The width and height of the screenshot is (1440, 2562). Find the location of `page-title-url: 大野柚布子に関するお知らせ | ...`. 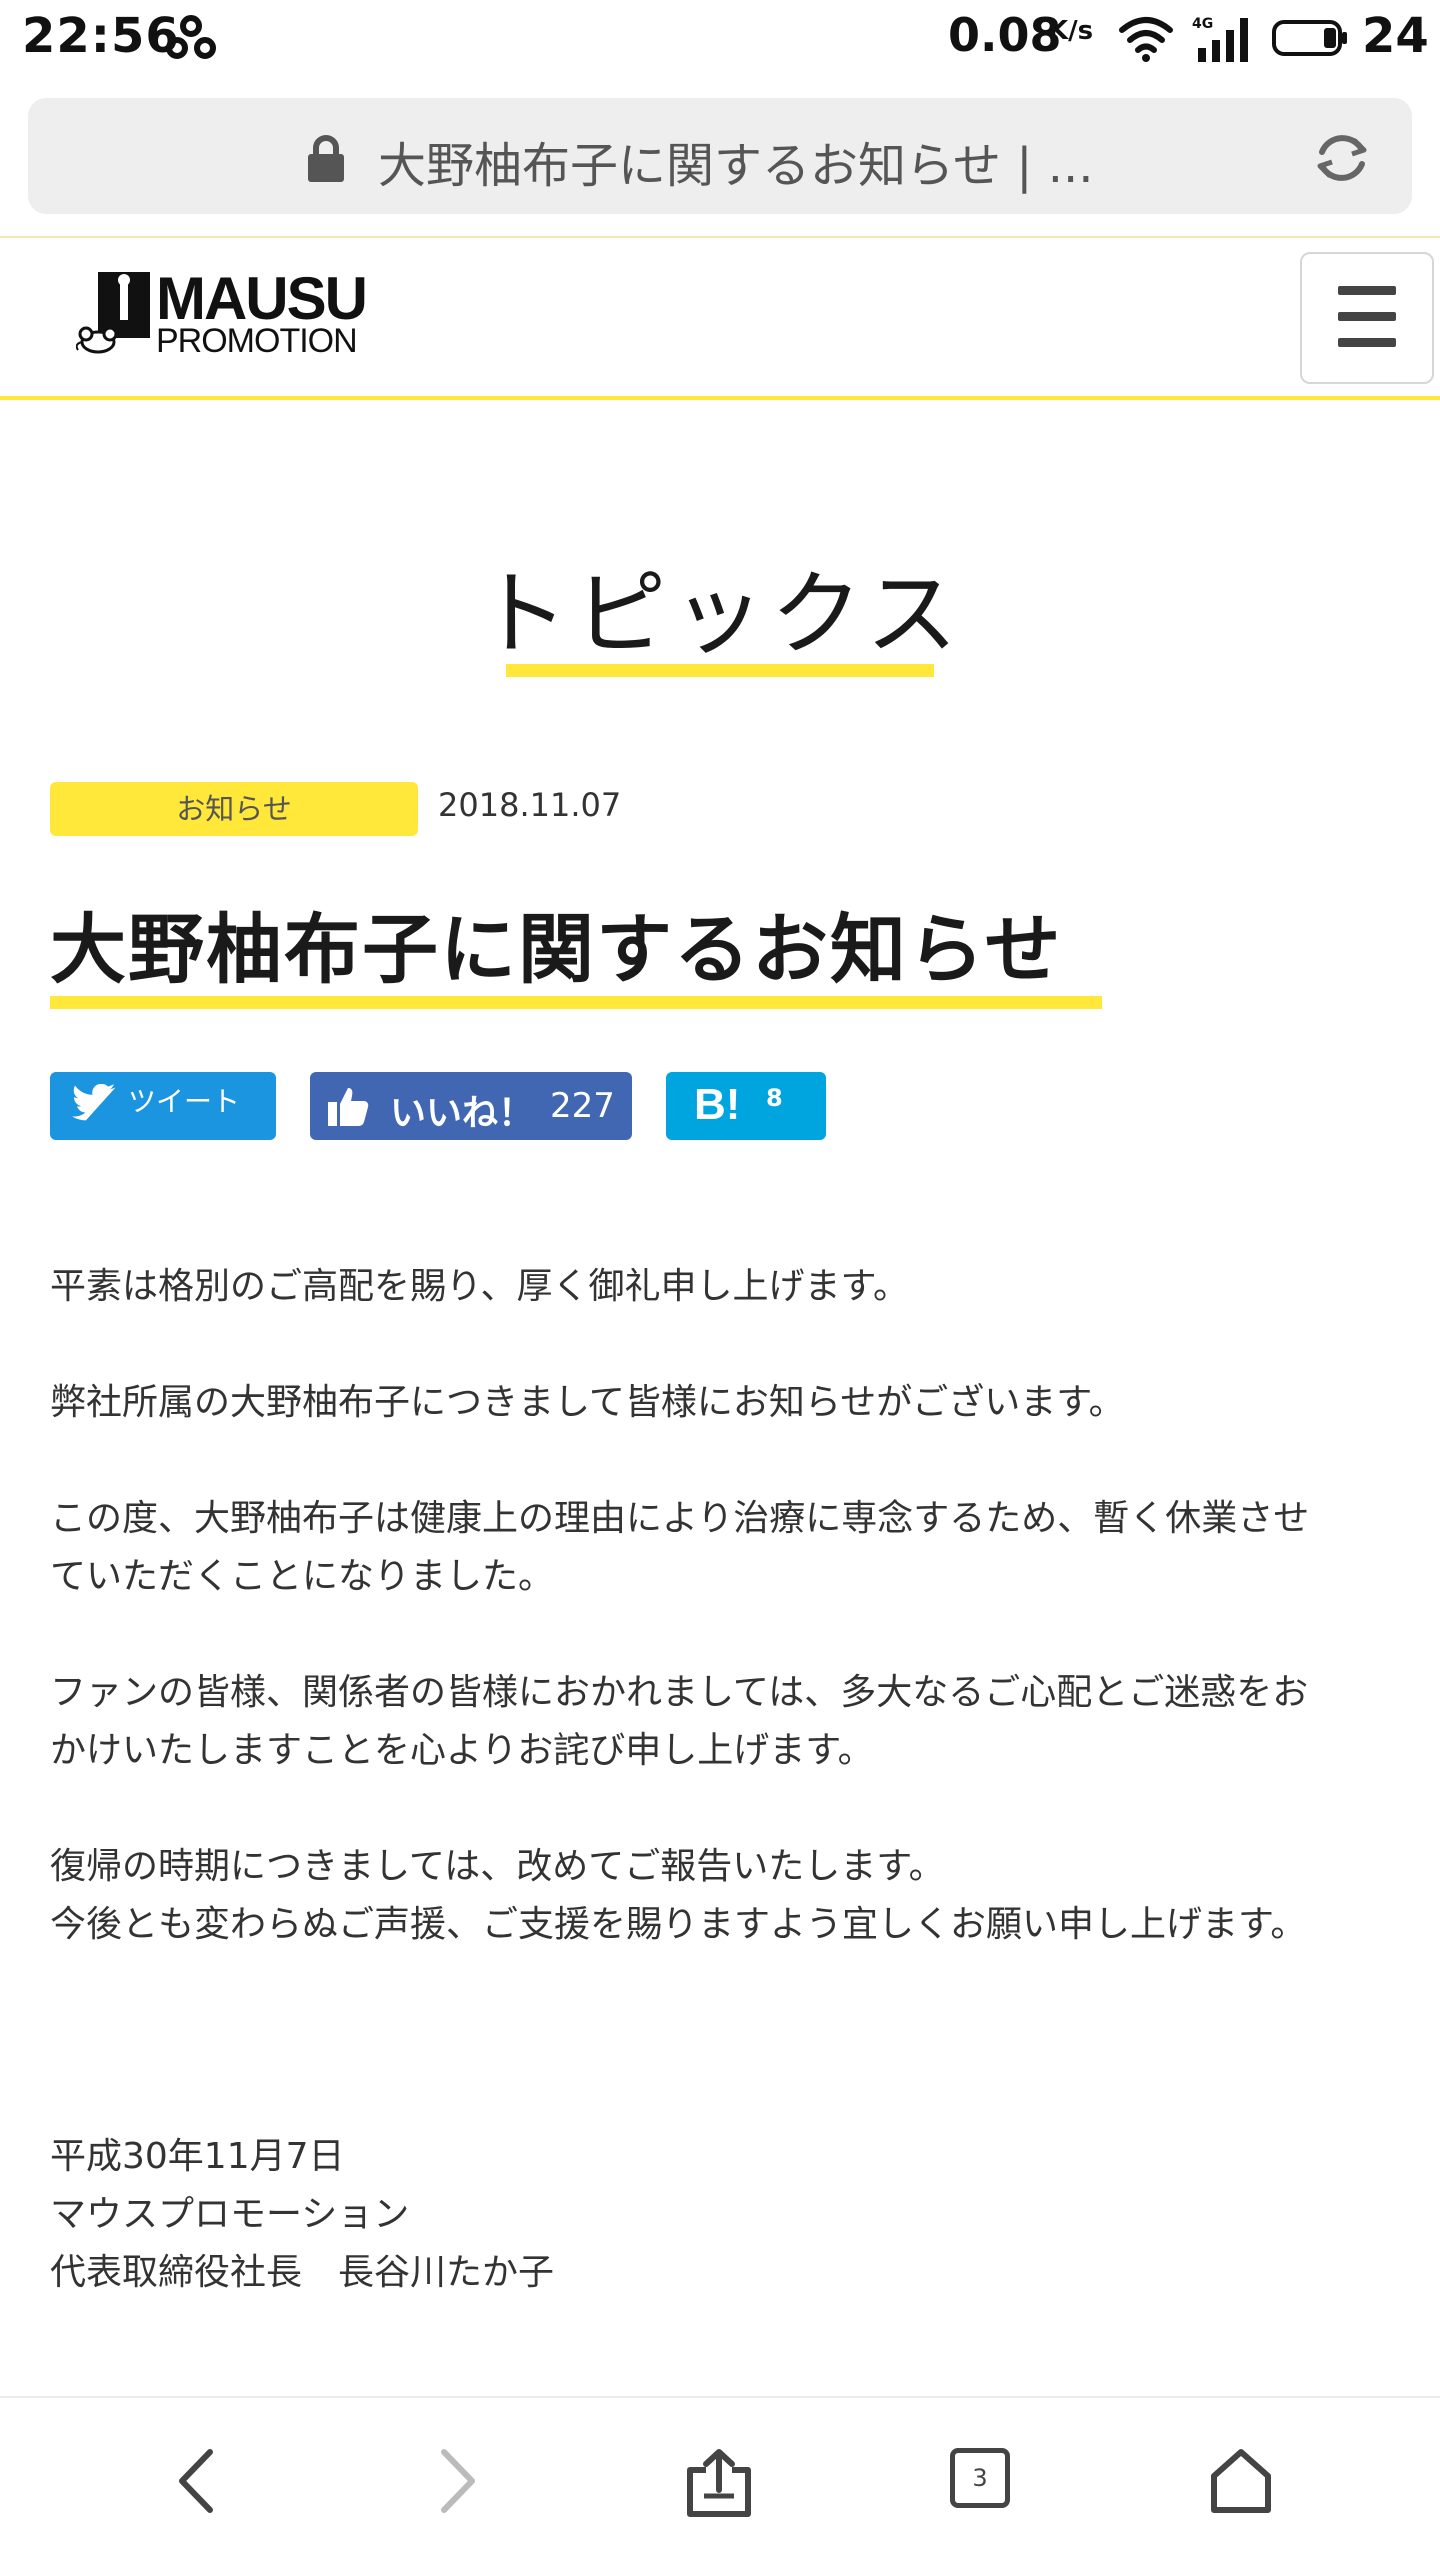

page-title-url: 大野柚布子に関するお知らせ | ... is located at coordinates (736, 161).